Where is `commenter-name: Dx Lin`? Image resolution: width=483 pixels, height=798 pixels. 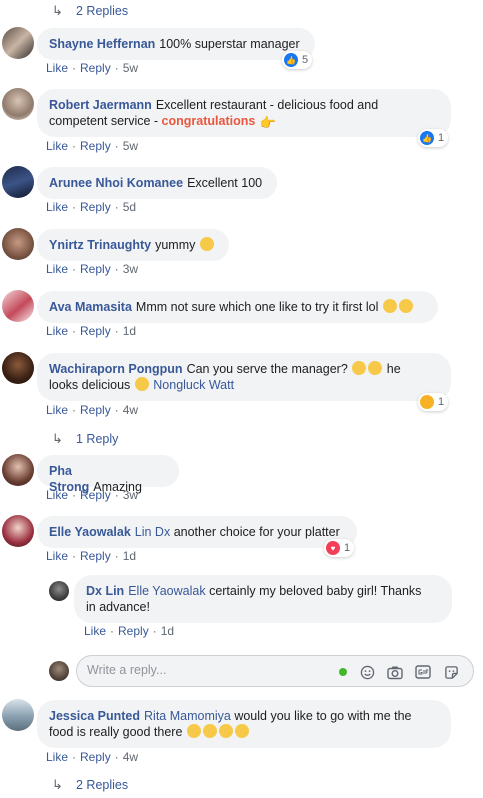
commenter-name: Dx Lin is located at coordinates (105, 591).